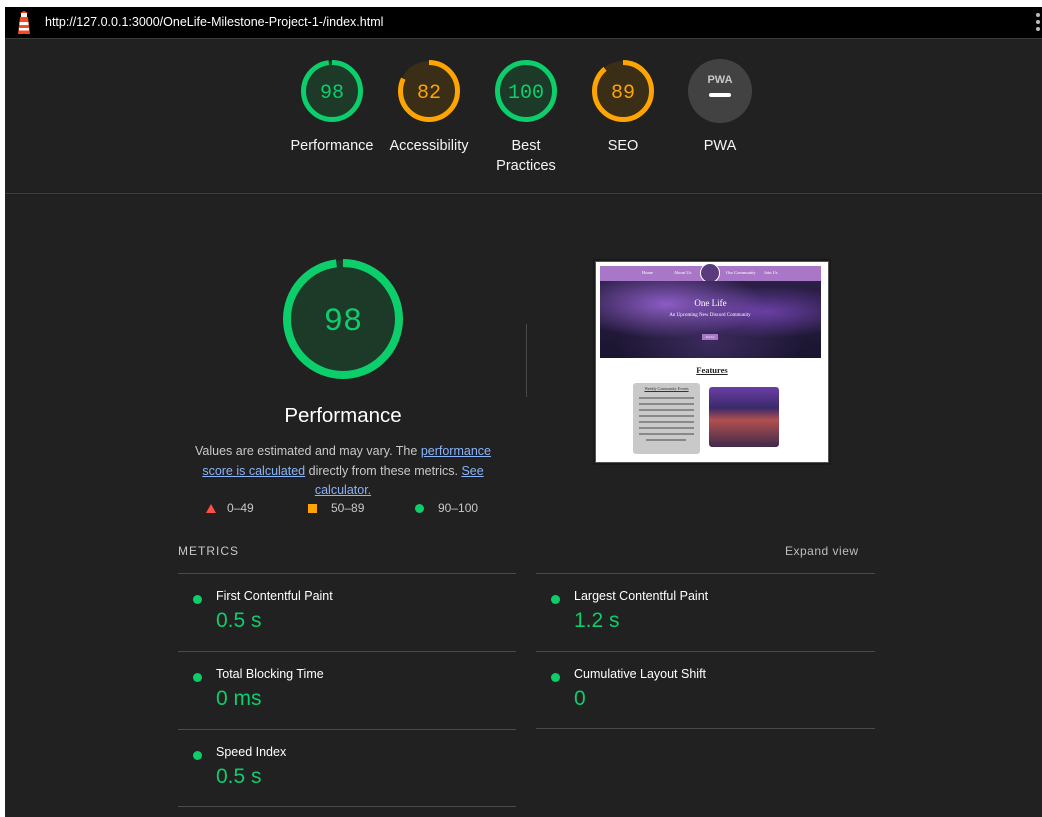  What do you see at coordinates (312, 508) in the screenshot?
I see `average-square-icon` at bounding box center [312, 508].